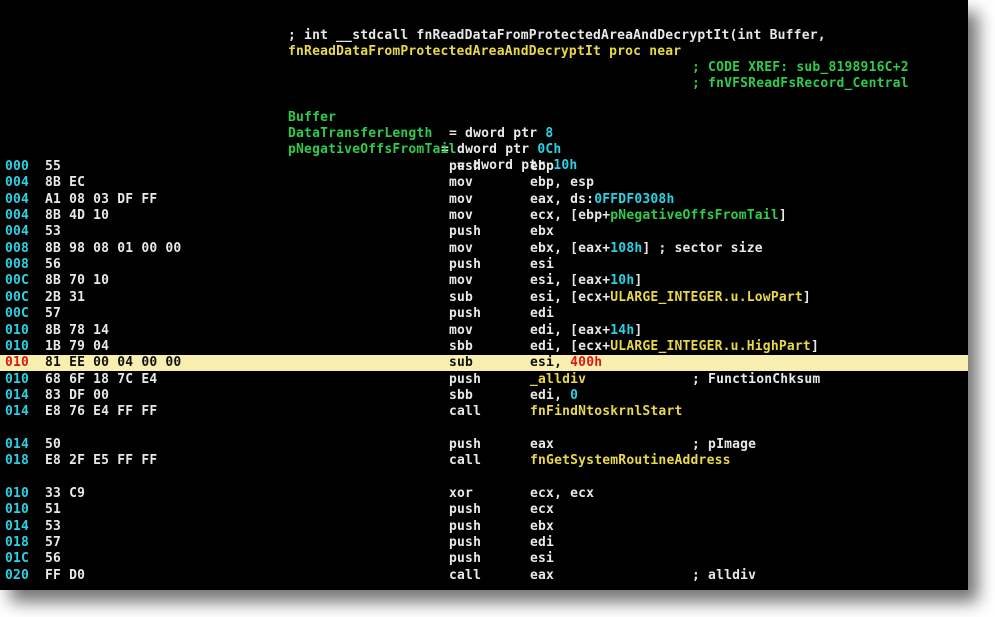  Describe the element at coordinates (484, 445) in the screenshot. I see `instruction-line: 014 50 push eax ; pImage` at that location.